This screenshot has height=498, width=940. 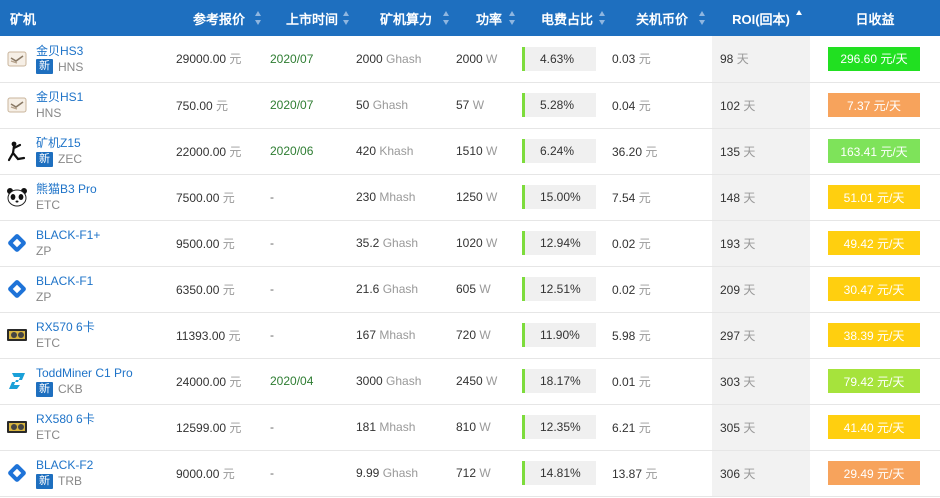 I want to click on shutdown-cell: 0.02 元, so click(x=662, y=243).